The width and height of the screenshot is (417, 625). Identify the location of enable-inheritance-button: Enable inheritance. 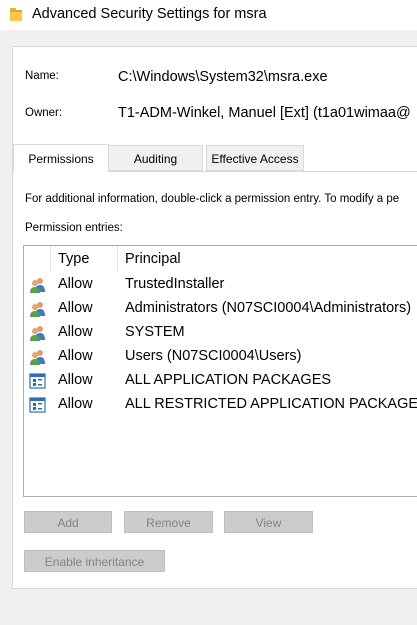
(94, 561).